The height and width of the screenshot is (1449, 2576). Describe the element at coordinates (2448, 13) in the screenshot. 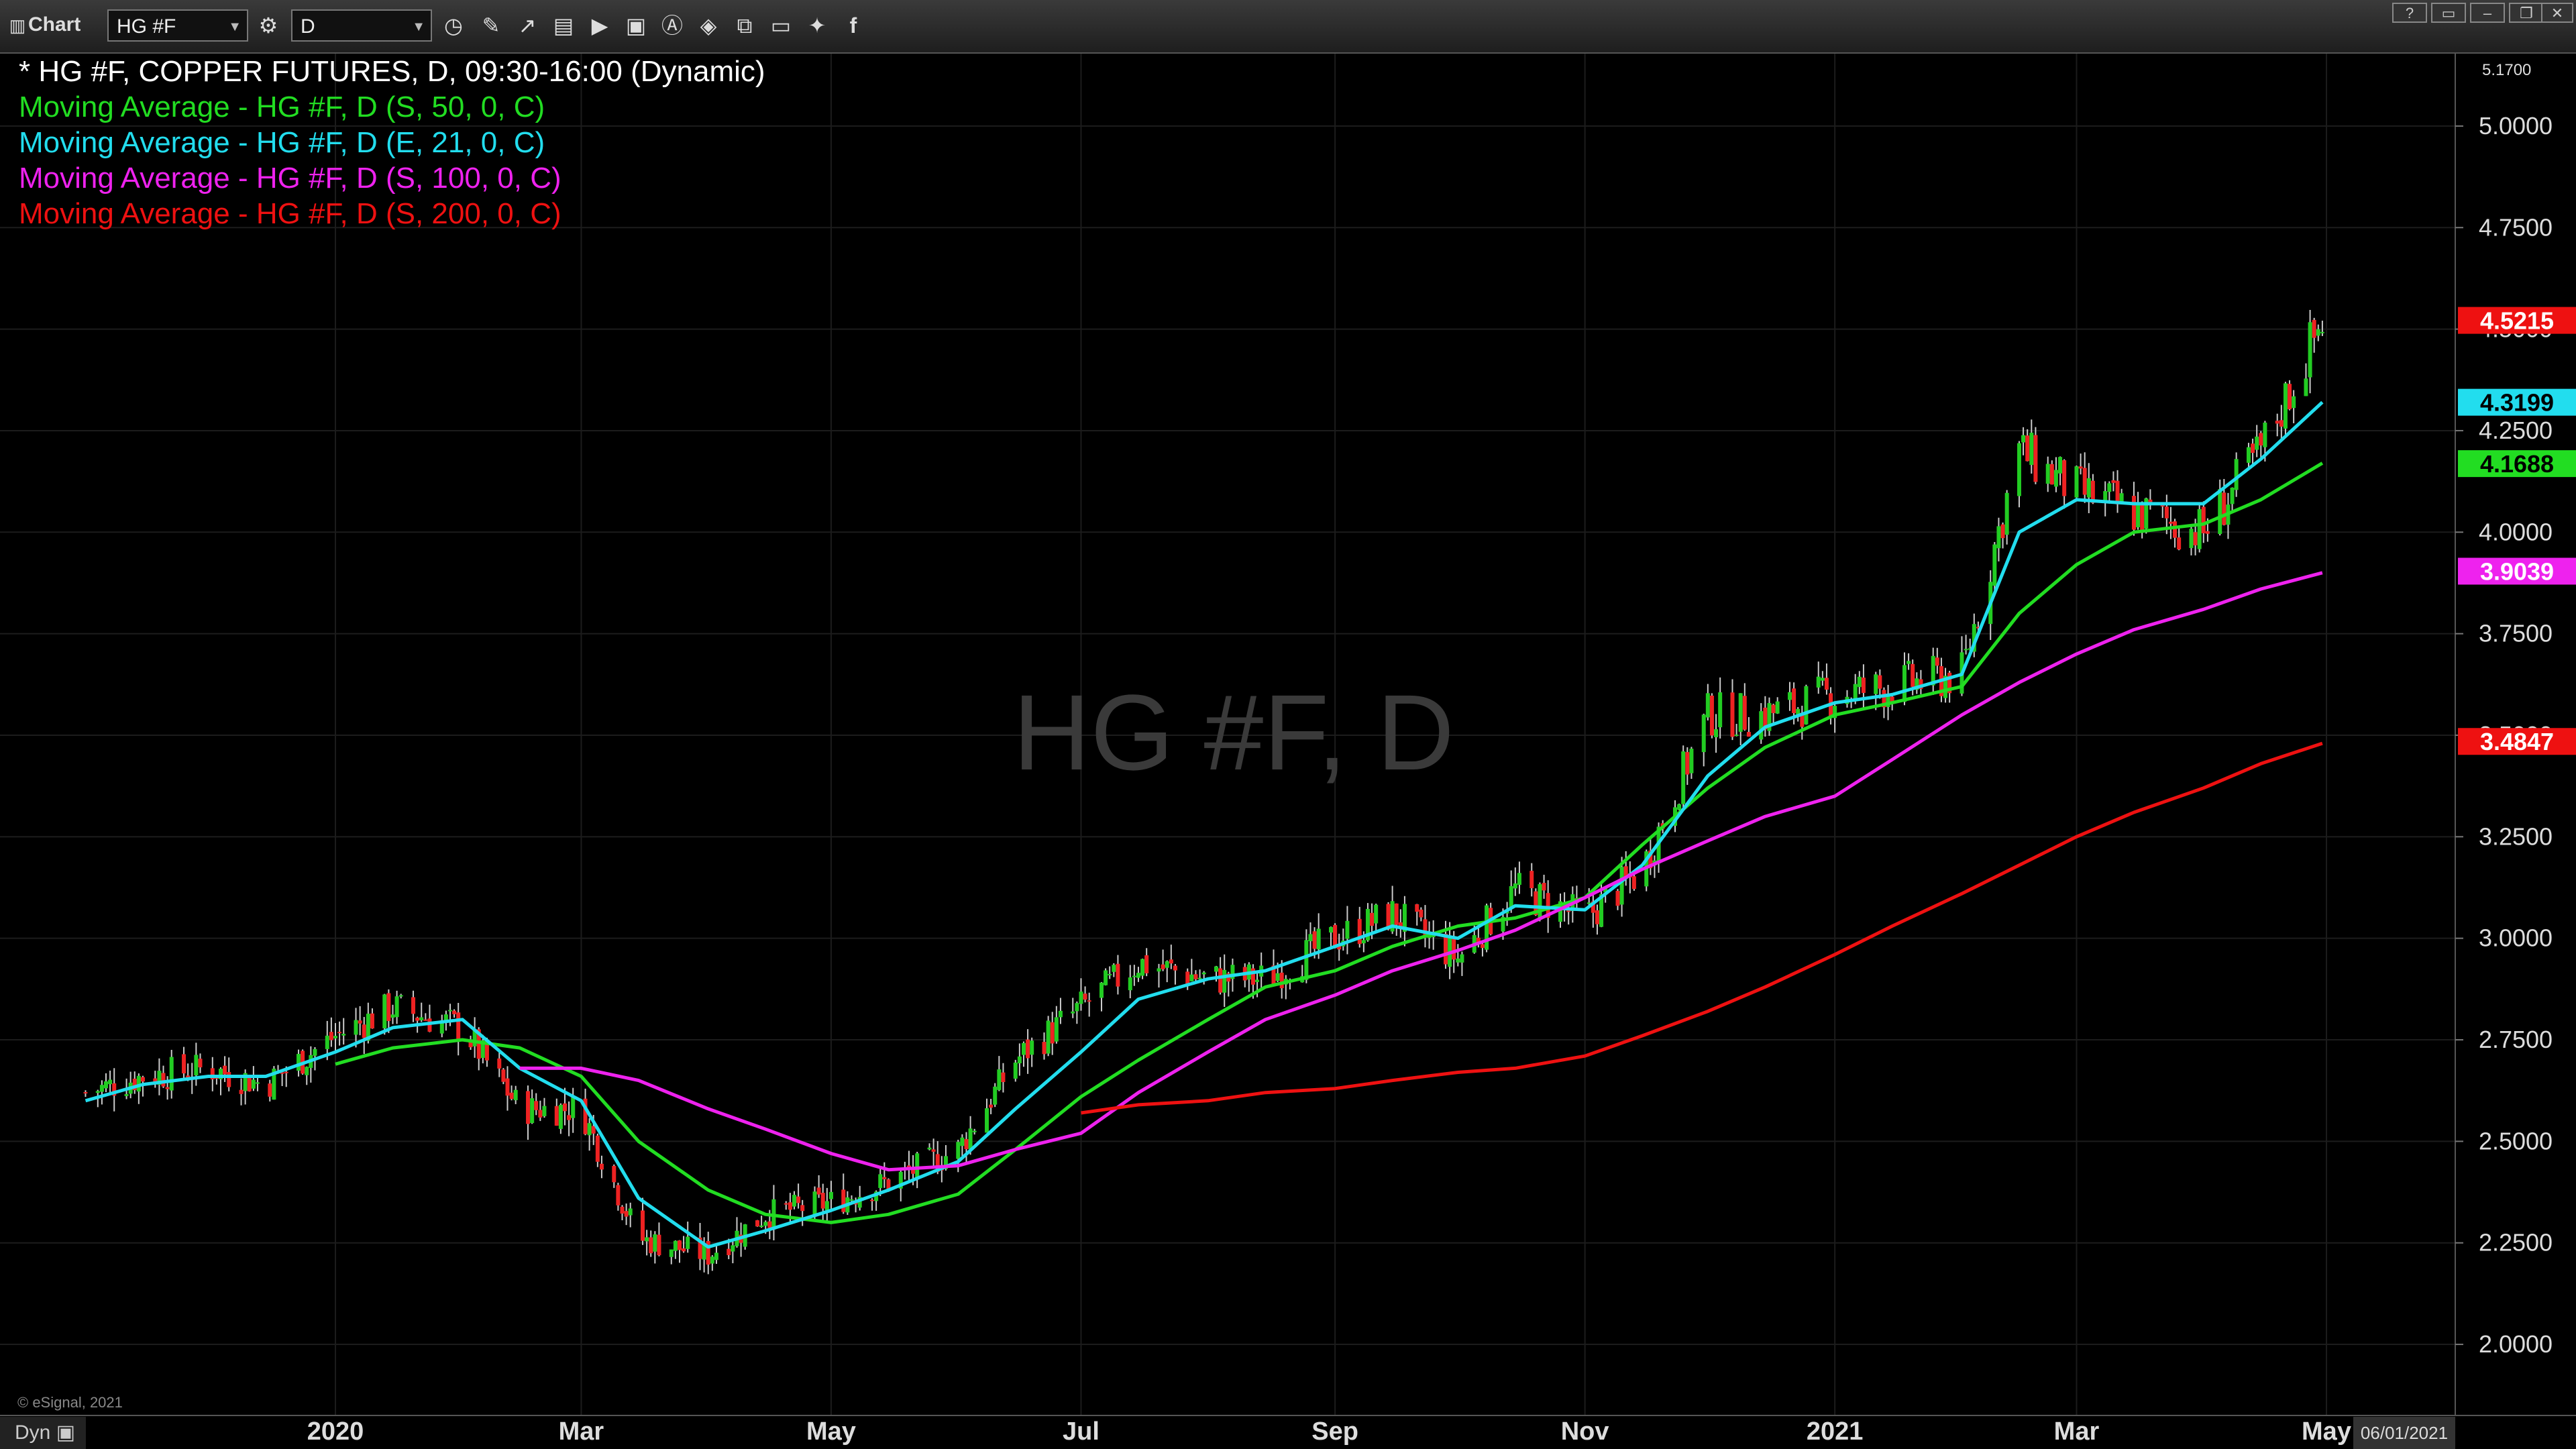

I see `restore-button: ▭` at that location.